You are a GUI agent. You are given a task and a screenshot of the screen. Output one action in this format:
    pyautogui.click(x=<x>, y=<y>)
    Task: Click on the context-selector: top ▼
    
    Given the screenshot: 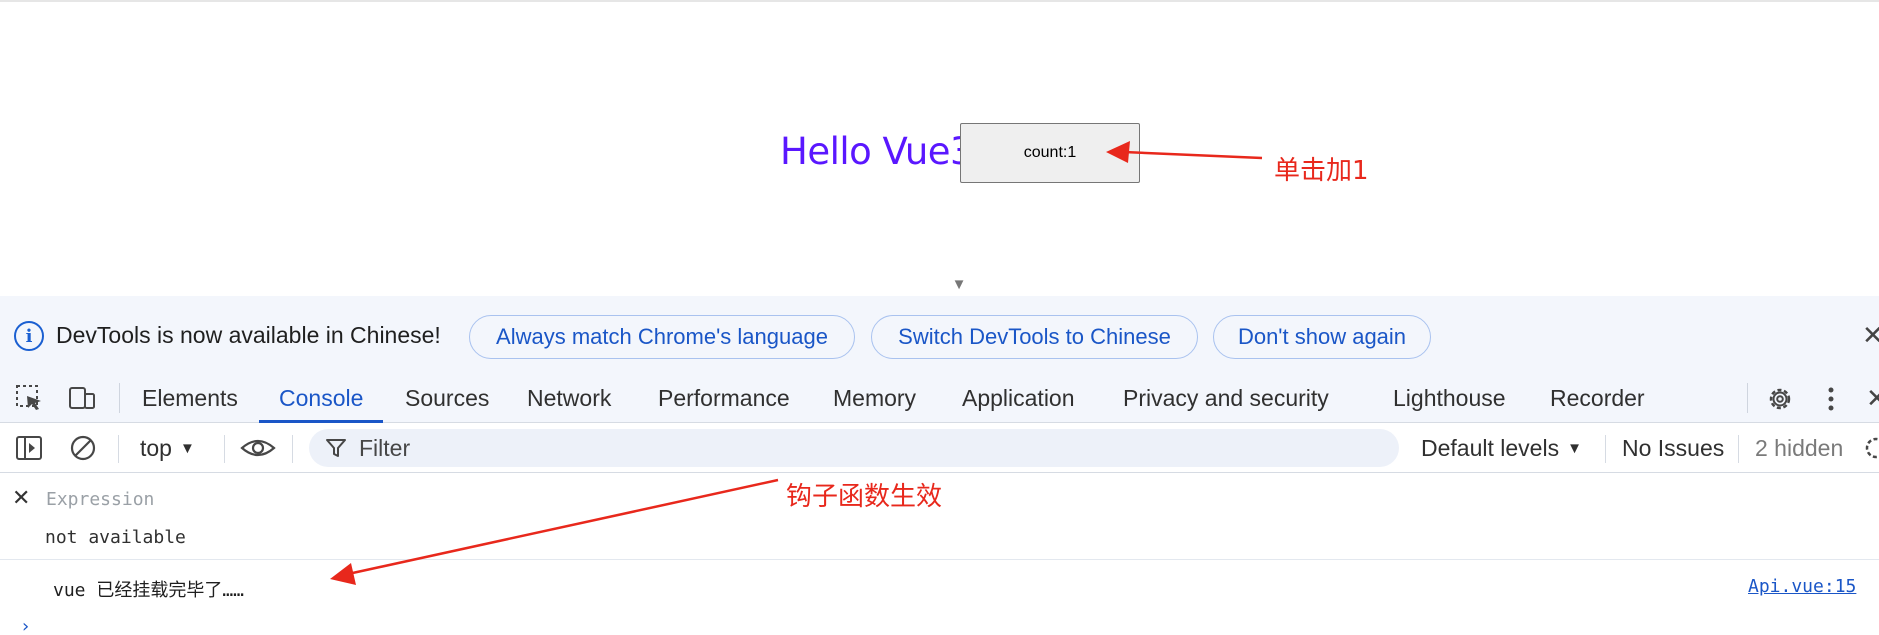 What is the action you would take?
    pyautogui.click(x=167, y=448)
    